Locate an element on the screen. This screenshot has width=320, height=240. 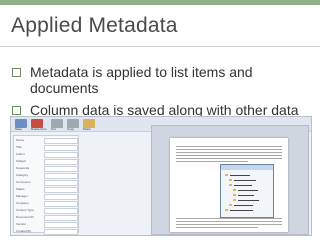
property-label: Comments is located at coordinates (23, 182).